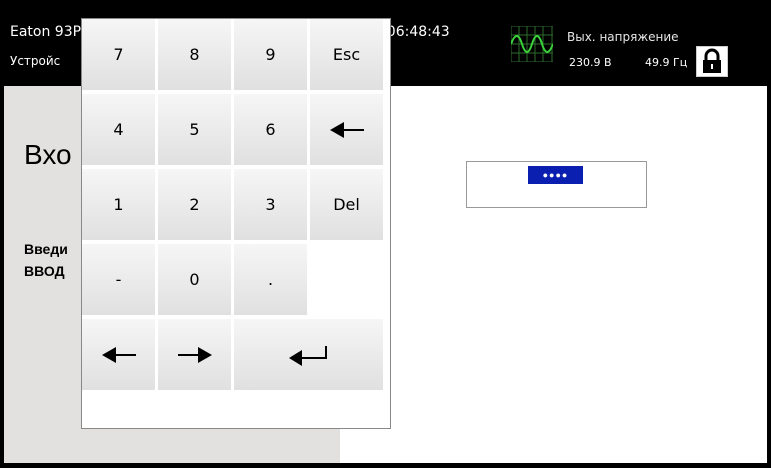 The width and height of the screenshot is (771, 468). I want to click on key-1: 1, so click(119, 205).